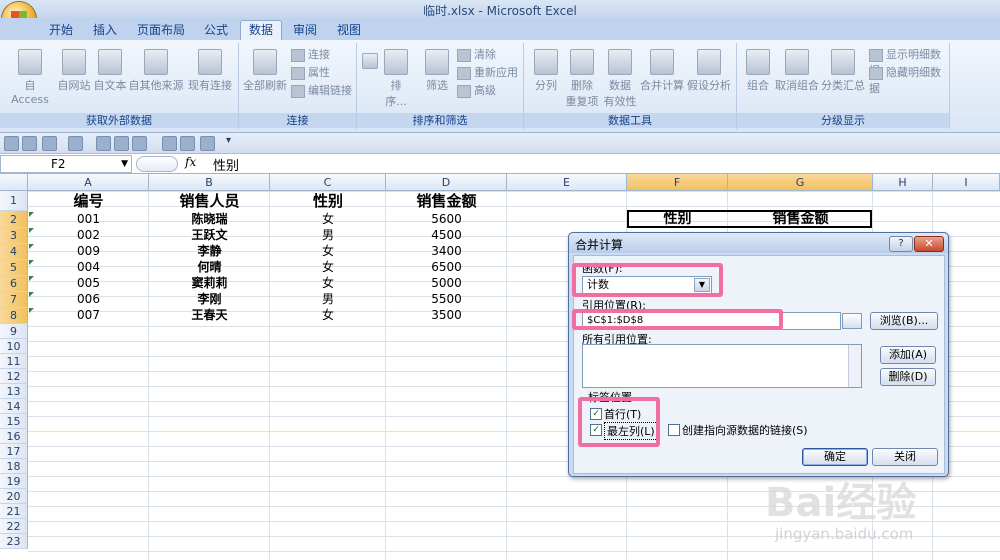 Image resolution: width=1000 pixels, height=560 pixels. Describe the element at coordinates (446, 182) in the screenshot. I see `column-header-d: D` at that location.